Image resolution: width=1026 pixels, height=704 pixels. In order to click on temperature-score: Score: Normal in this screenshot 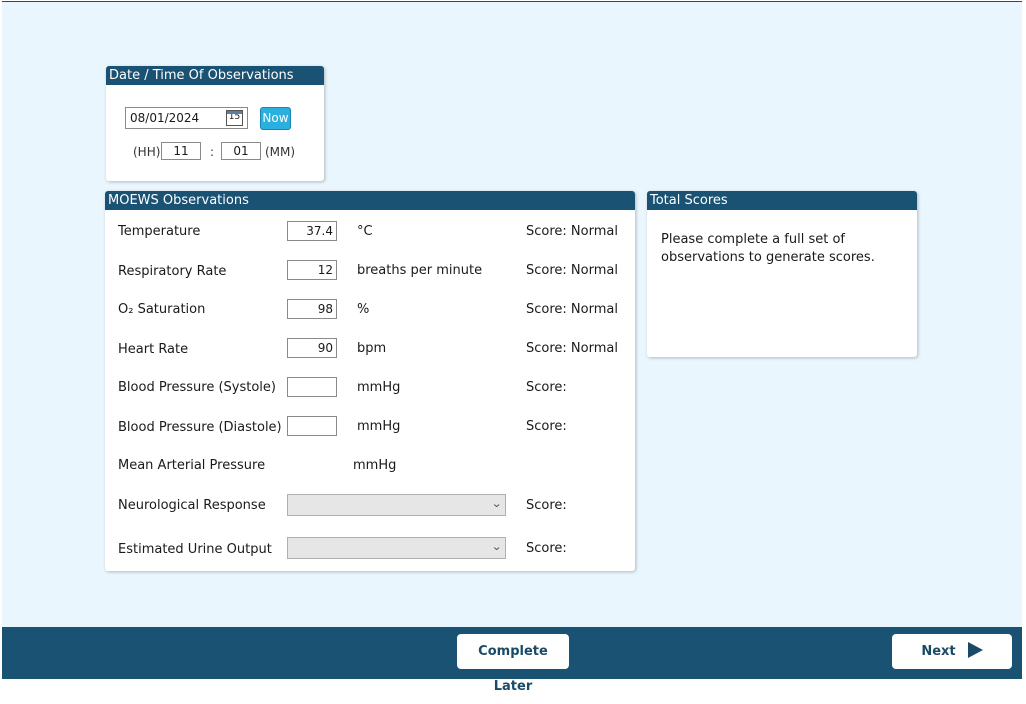, I will do `click(572, 231)`.